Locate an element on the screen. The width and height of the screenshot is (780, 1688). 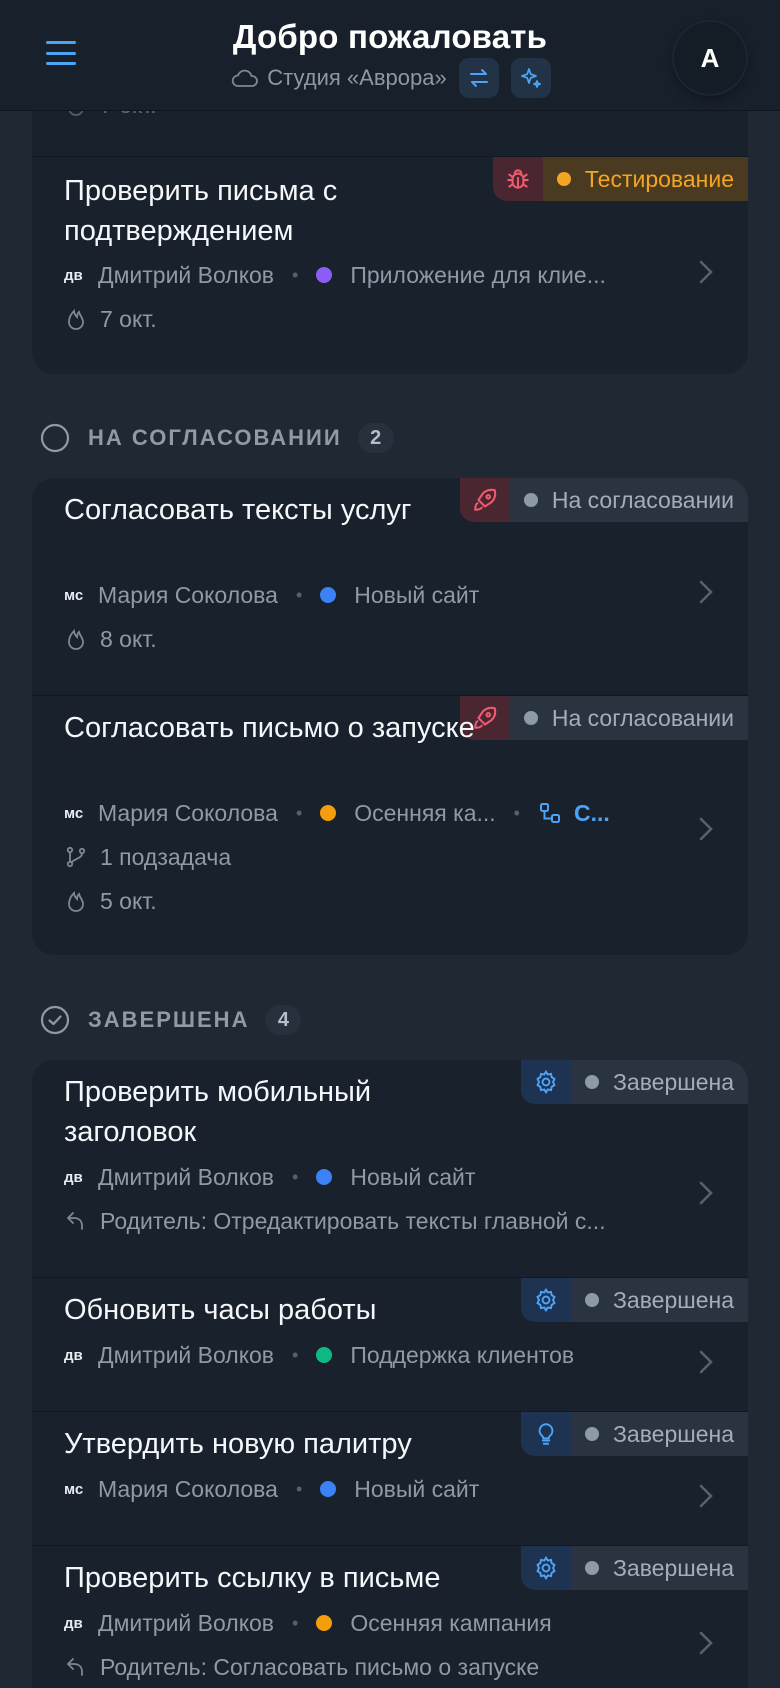
status-badge: Тестирование is located at coordinates (620, 179).